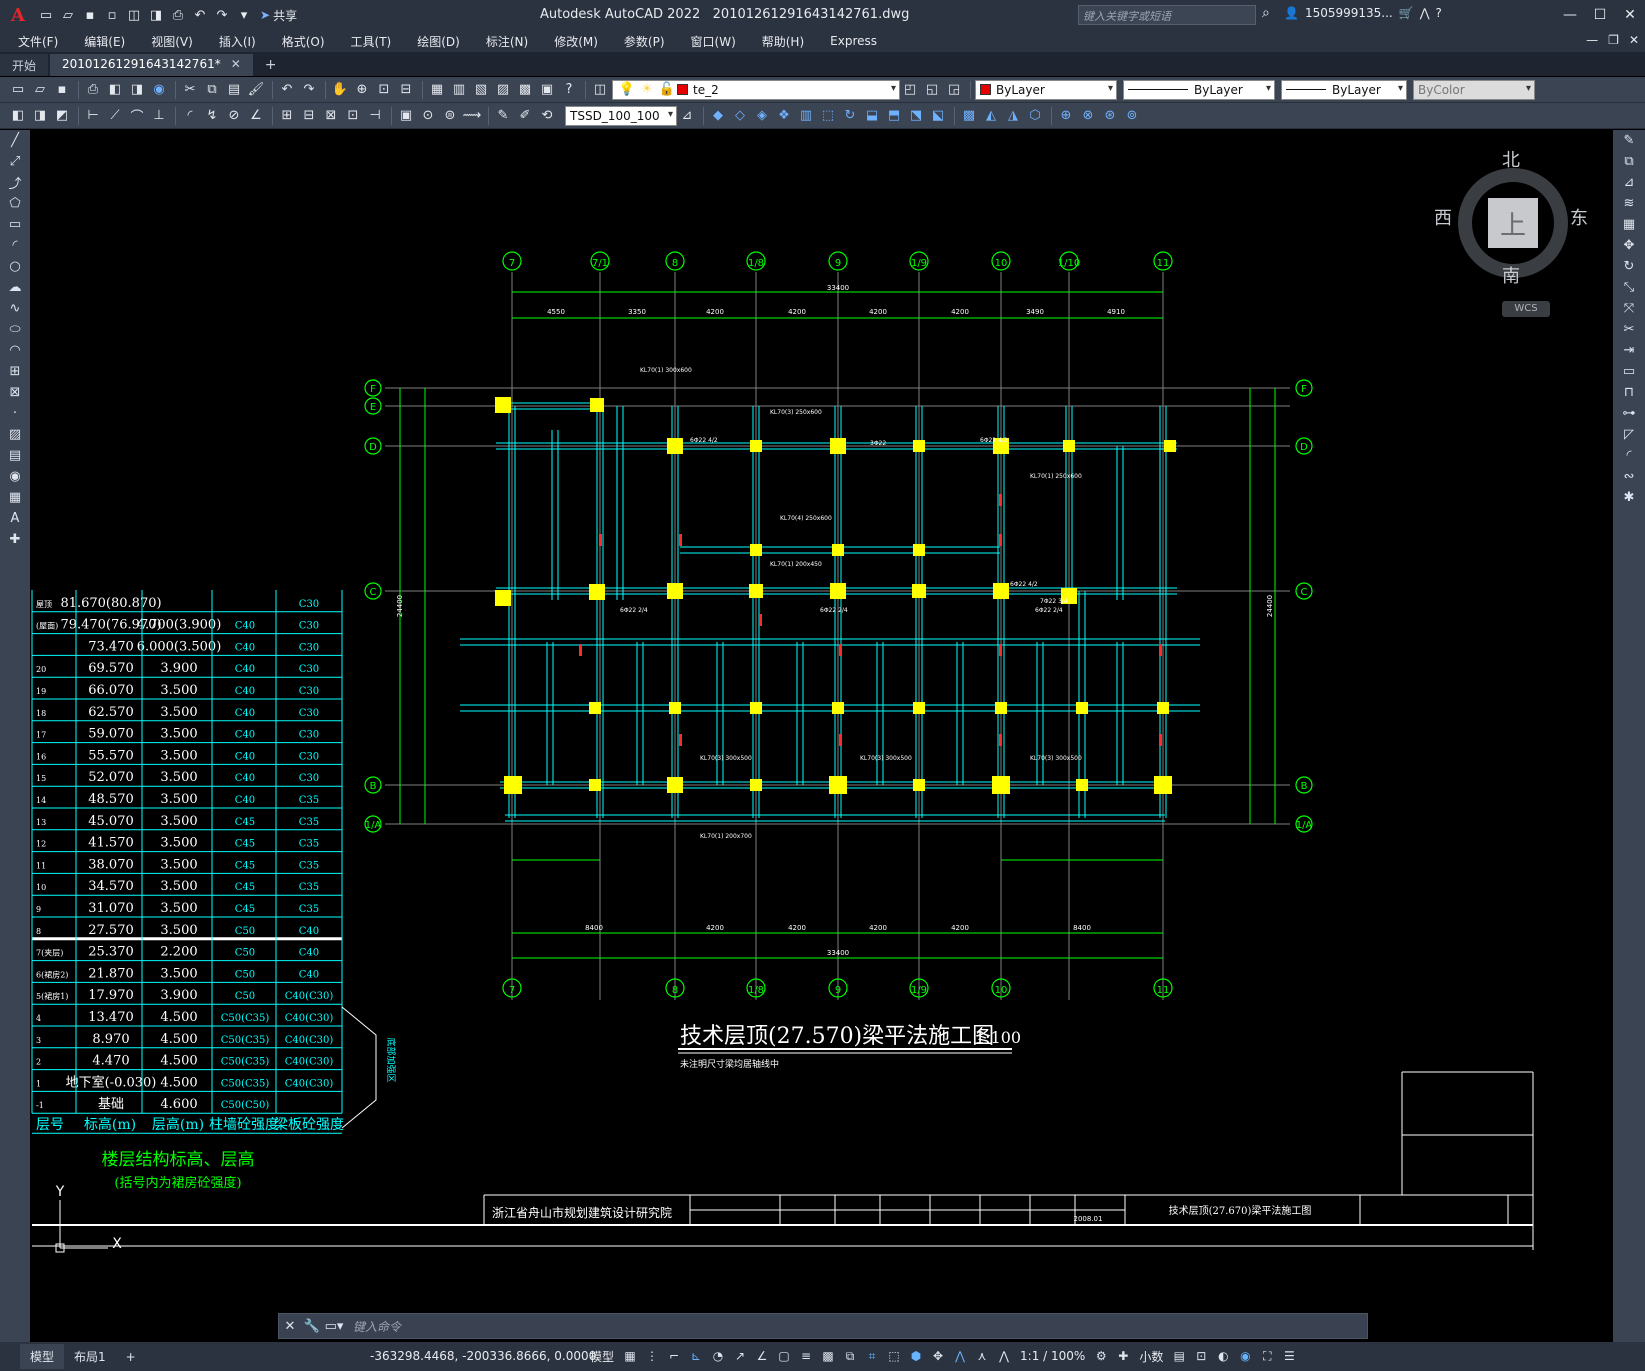 Image resolution: width=1645 pixels, height=1371 pixels. What do you see at coordinates (806, 116) in the screenshot?
I see `array-3d-icon: ▥` at bounding box center [806, 116].